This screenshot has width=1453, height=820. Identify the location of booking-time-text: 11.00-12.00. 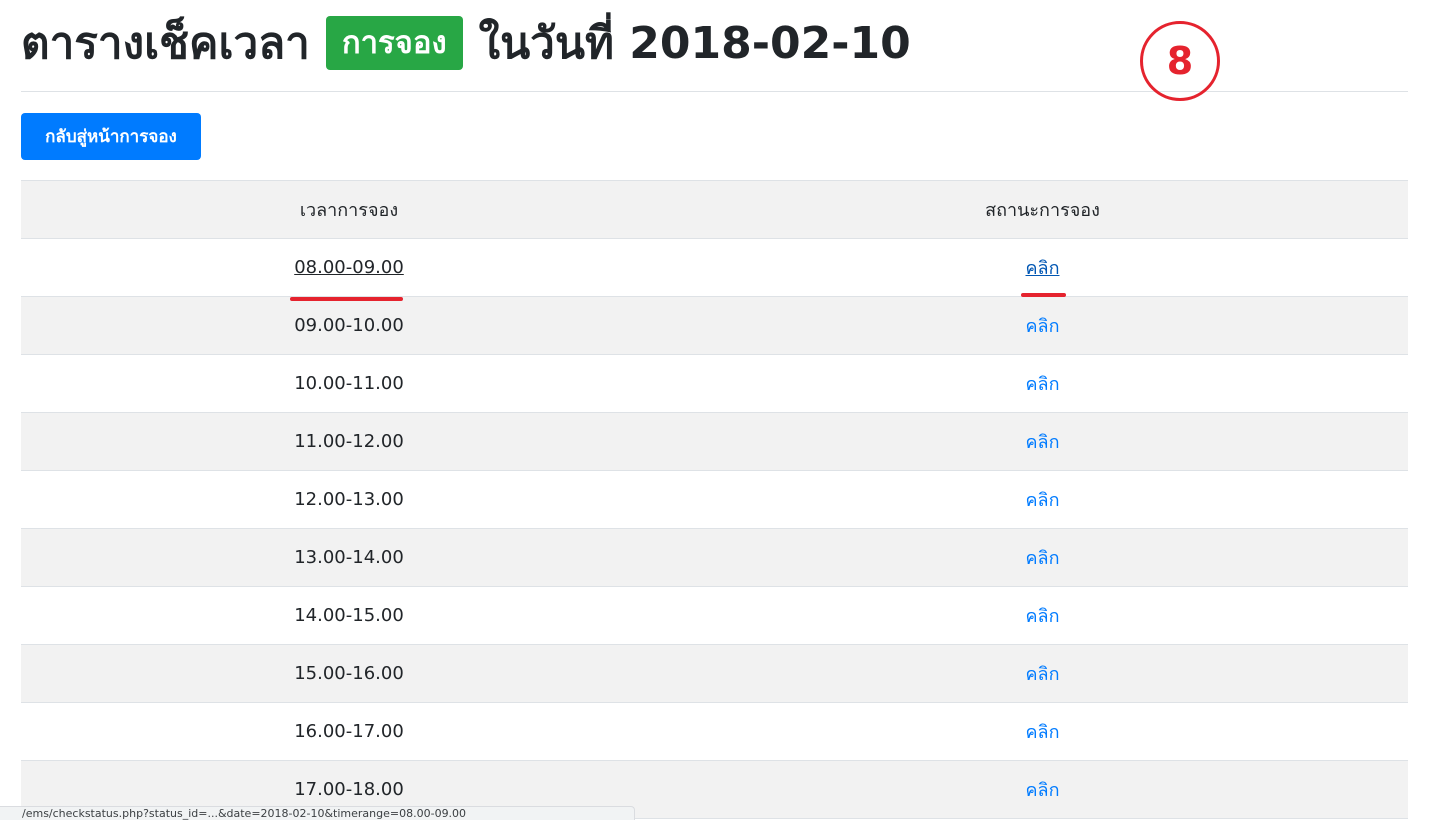
(349, 441).